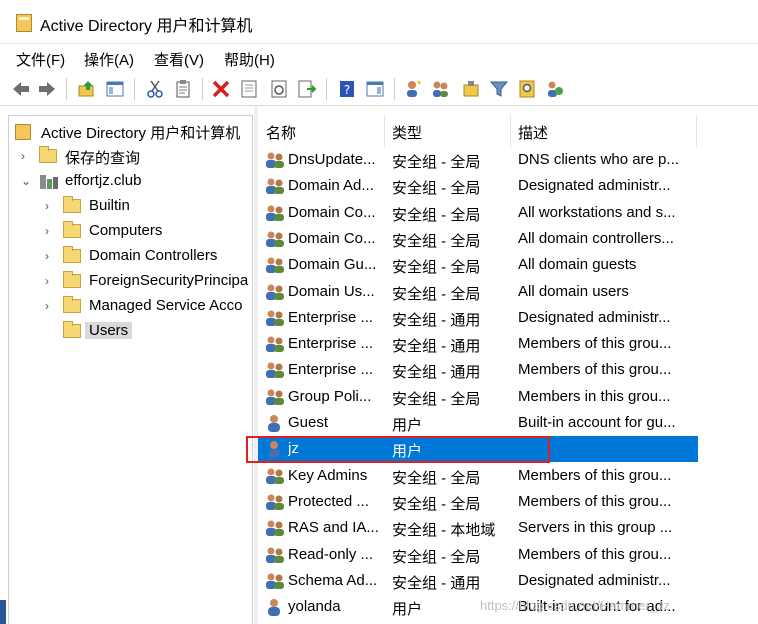  What do you see at coordinates (249, 59) in the screenshot?
I see `menu-help: 帮助(H)` at bounding box center [249, 59].